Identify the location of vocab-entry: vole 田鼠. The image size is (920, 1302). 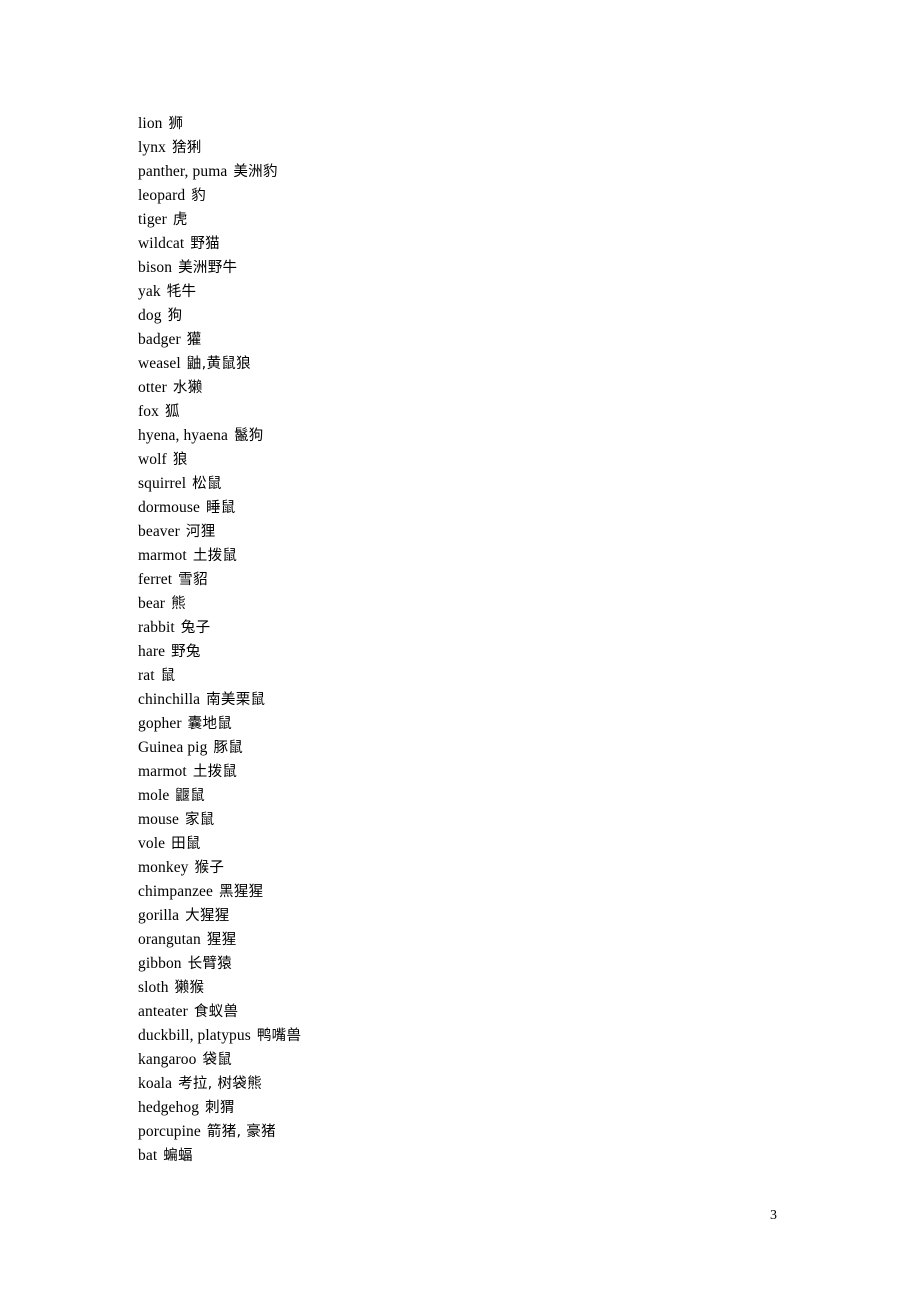
(458, 844).